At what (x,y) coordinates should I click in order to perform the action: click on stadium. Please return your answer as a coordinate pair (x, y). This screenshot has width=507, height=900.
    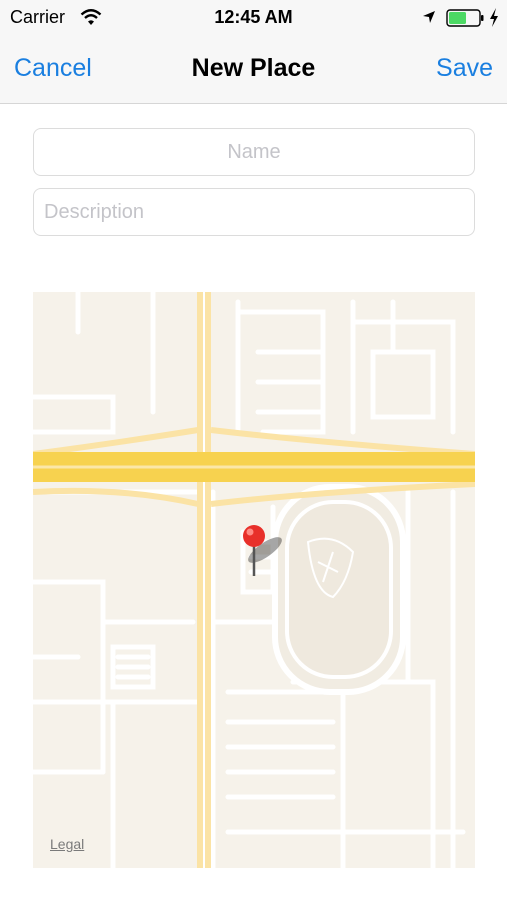
    Looking at the image, I should click on (339, 589).